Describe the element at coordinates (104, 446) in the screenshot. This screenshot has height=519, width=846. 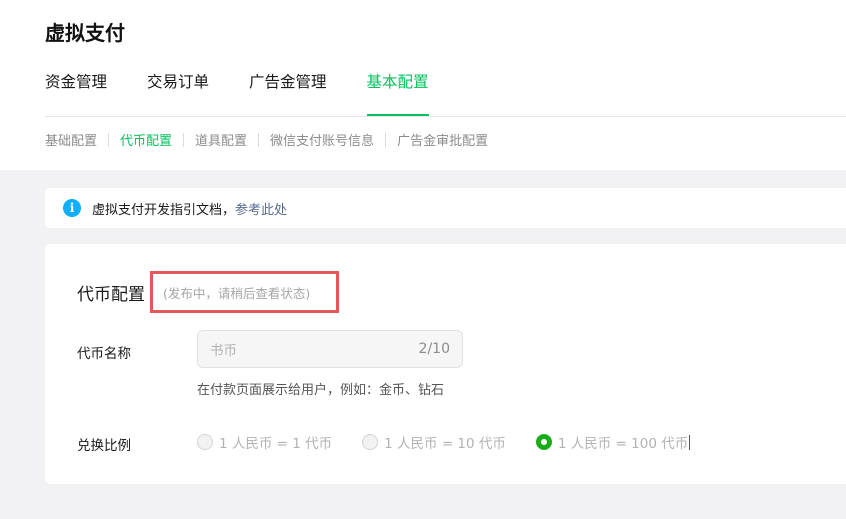
I see `ratio-label: 兑换比例` at that location.